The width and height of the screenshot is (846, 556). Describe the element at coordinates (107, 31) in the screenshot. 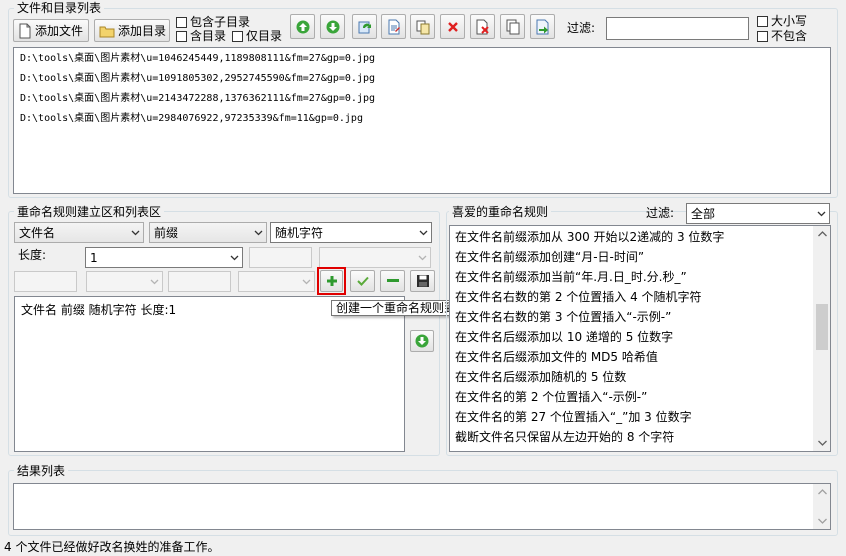

I see `folder-icon` at that location.